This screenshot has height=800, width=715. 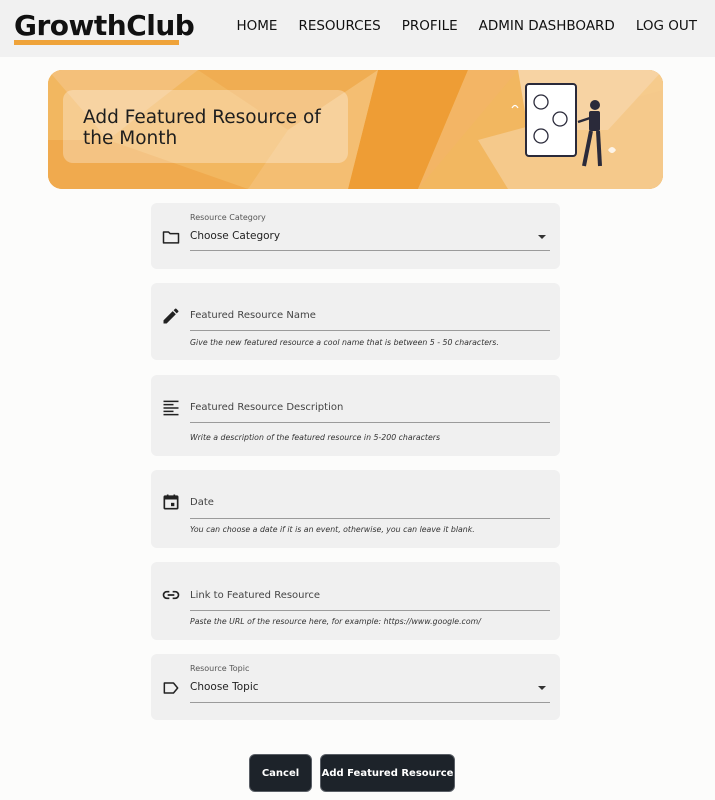 I want to click on folder-icon, so click(x=171, y=237).